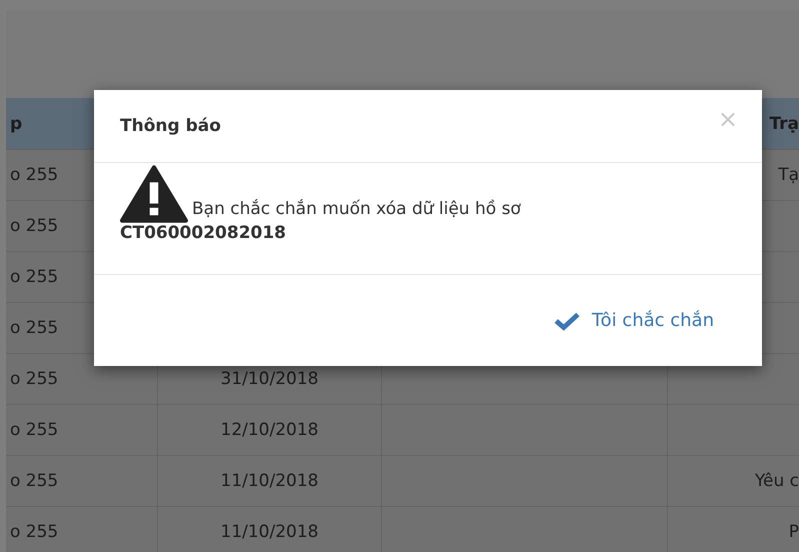 The height and width of the screenshot is (552, 799). What do you see at coordinates (634, 320) in the screenshot?
I see `confirm-button: Tôi chắc chắn` at bounding box center [634, 320].